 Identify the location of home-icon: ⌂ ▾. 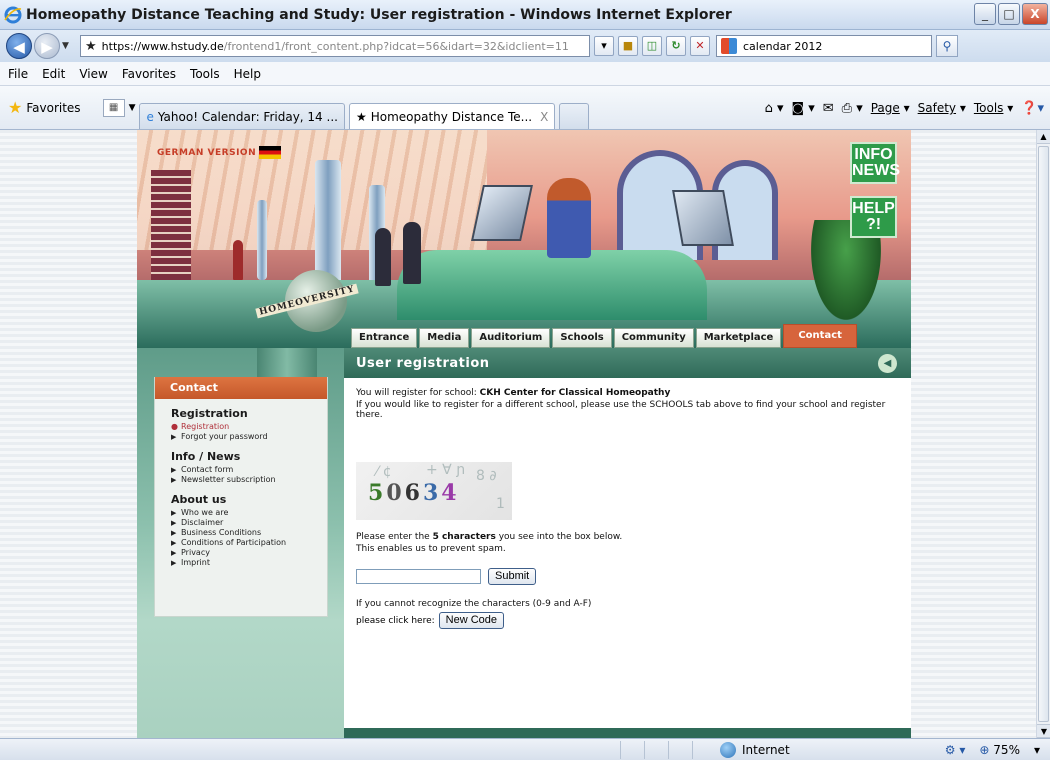
(774, 108).